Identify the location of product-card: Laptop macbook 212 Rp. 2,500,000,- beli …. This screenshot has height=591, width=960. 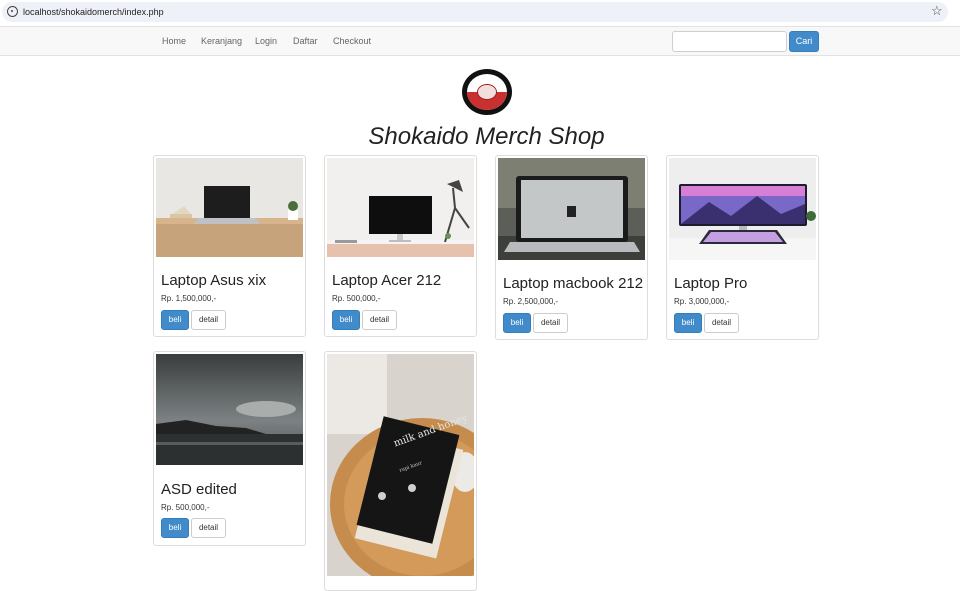
(571, 247).